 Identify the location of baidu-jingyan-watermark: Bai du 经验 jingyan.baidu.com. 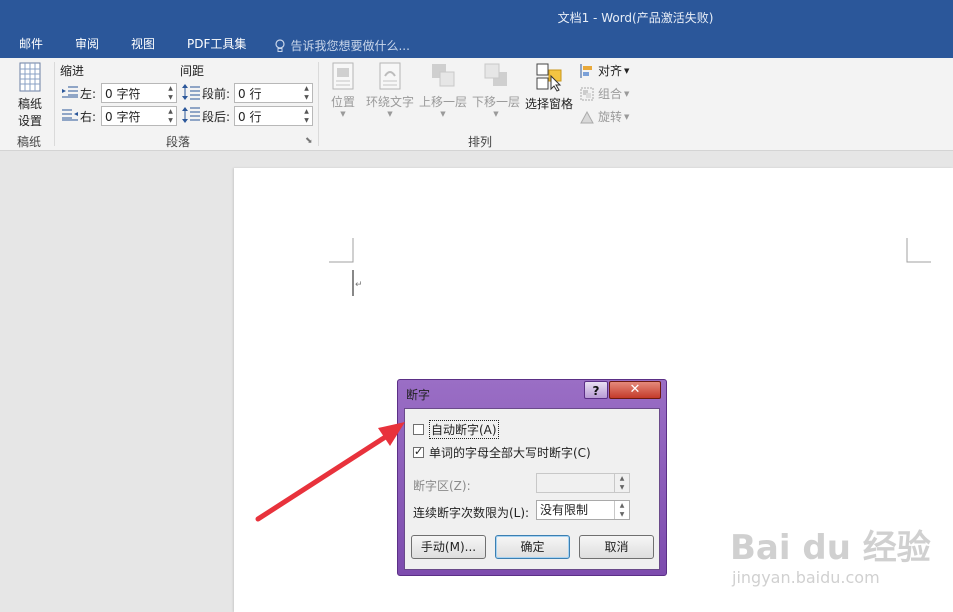
(840, 560).